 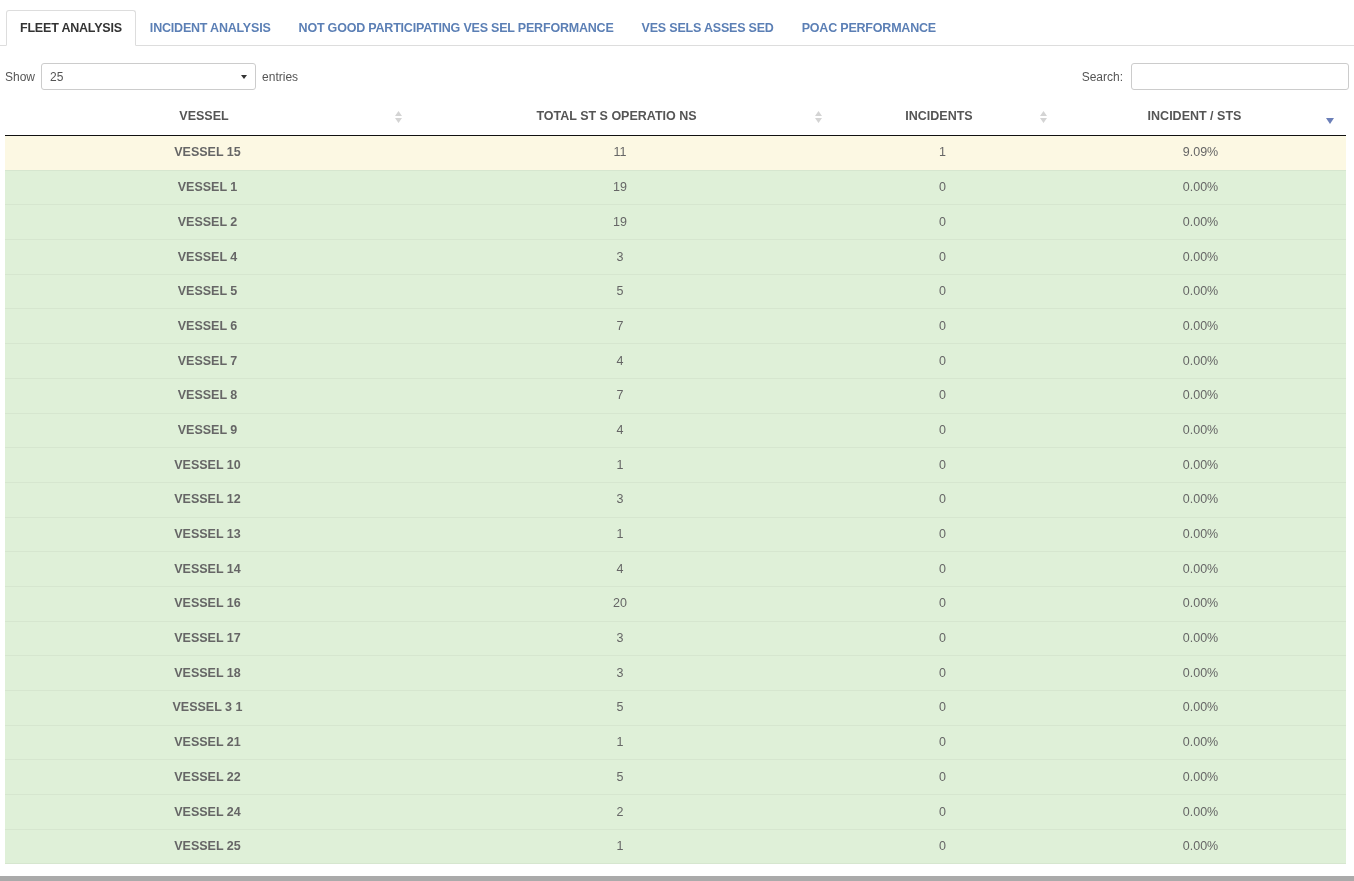 What do you see at coordinates (207, 639) in the screenshot?
I see `table-cell-text: VESSEL 17` at bounding box center [207, 639].